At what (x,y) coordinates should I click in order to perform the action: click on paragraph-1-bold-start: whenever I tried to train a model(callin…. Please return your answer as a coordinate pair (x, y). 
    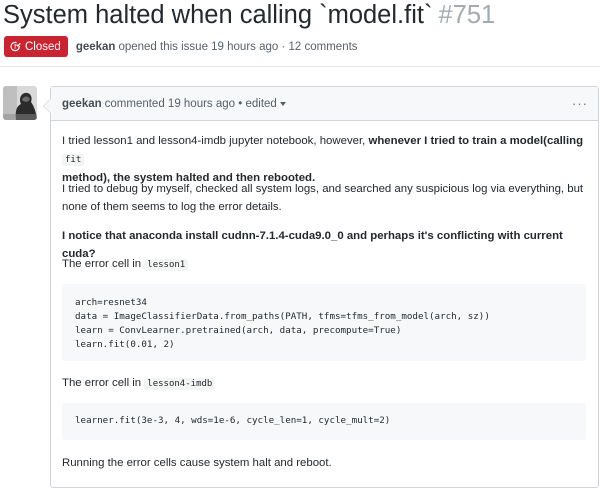
    Looking at the image, I should click on (476, 141).